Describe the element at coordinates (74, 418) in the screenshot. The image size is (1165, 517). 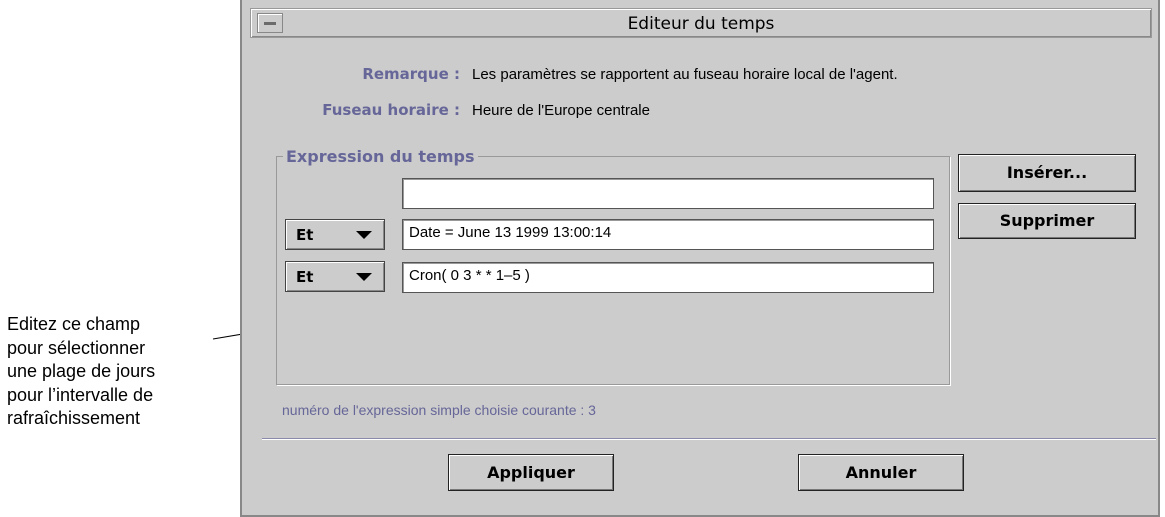
I see `callout-line-5: rafraîchissement` at that location.